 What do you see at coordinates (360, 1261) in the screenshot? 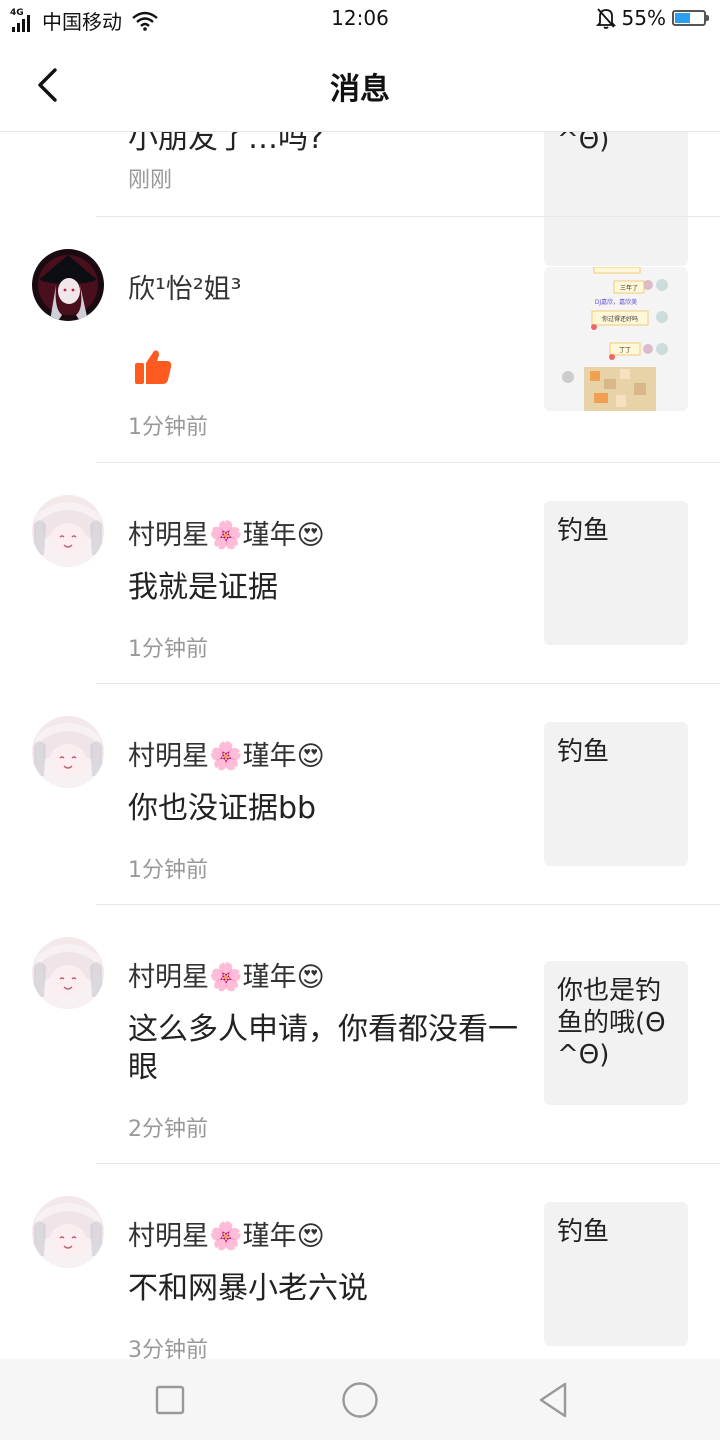
I see `message-item: 村明星🌸瑾年😍 不和网暴小老六说 3分钟前 钓鱼` at bounding box center [360, 1261].